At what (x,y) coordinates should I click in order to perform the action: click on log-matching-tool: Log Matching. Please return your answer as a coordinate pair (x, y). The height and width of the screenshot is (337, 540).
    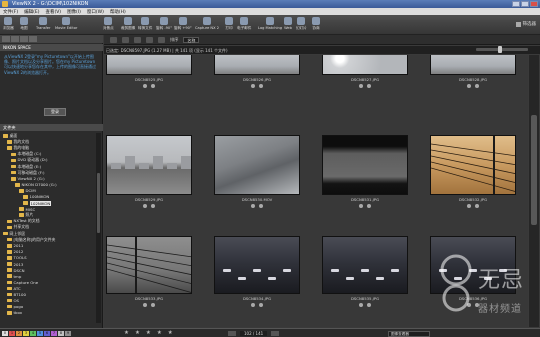
    Looking at the image, I should click on (270, 25).